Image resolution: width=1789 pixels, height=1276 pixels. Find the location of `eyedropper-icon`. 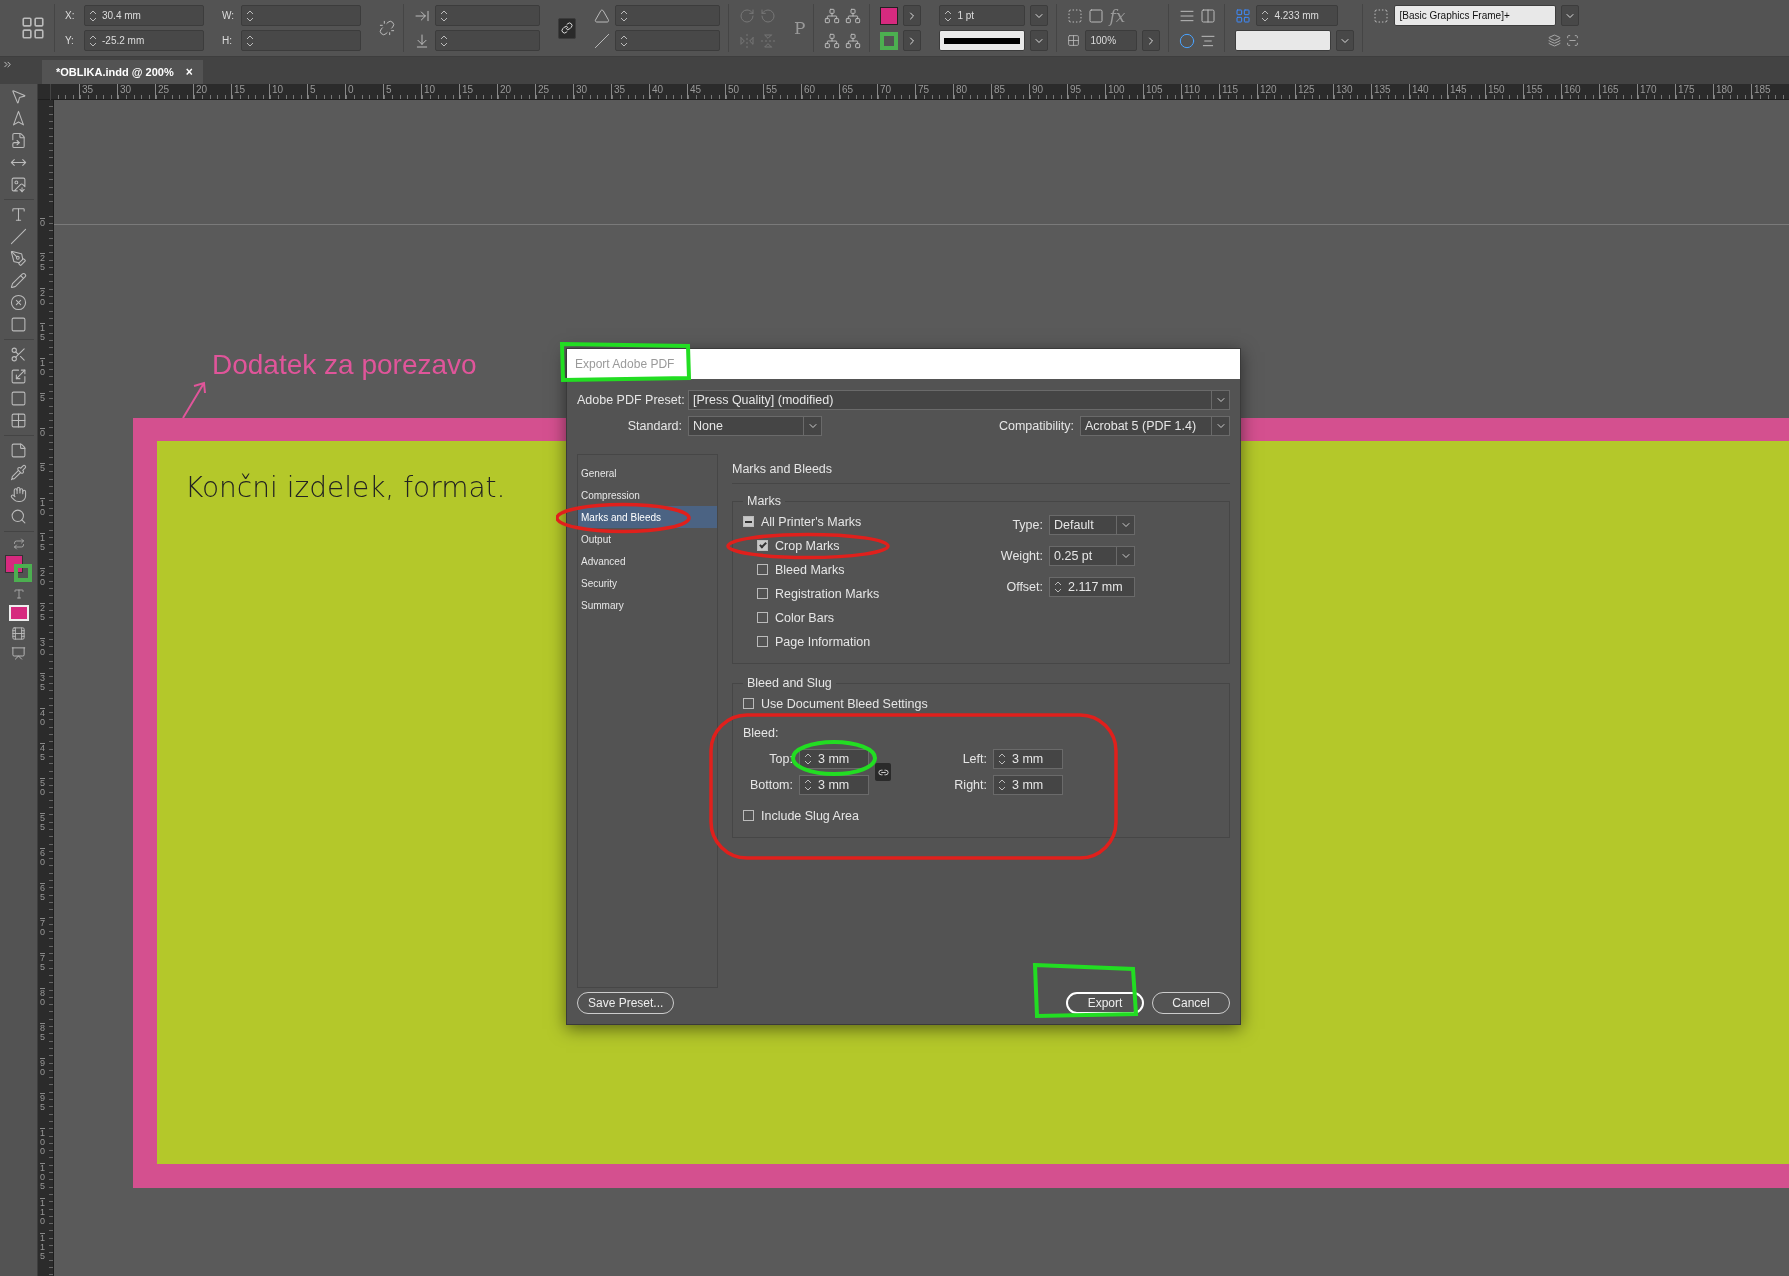

eyedropper-icon is located at coordinates (18, 472).